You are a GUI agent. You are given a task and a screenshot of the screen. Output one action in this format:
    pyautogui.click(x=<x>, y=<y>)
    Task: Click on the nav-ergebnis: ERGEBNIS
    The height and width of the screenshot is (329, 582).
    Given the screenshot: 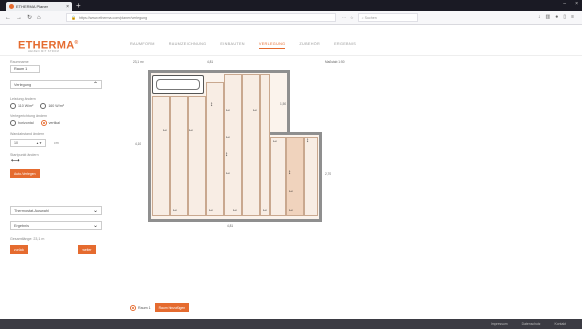 What is the action you would take?
    pyautogui.click(x=345, y=45)
    